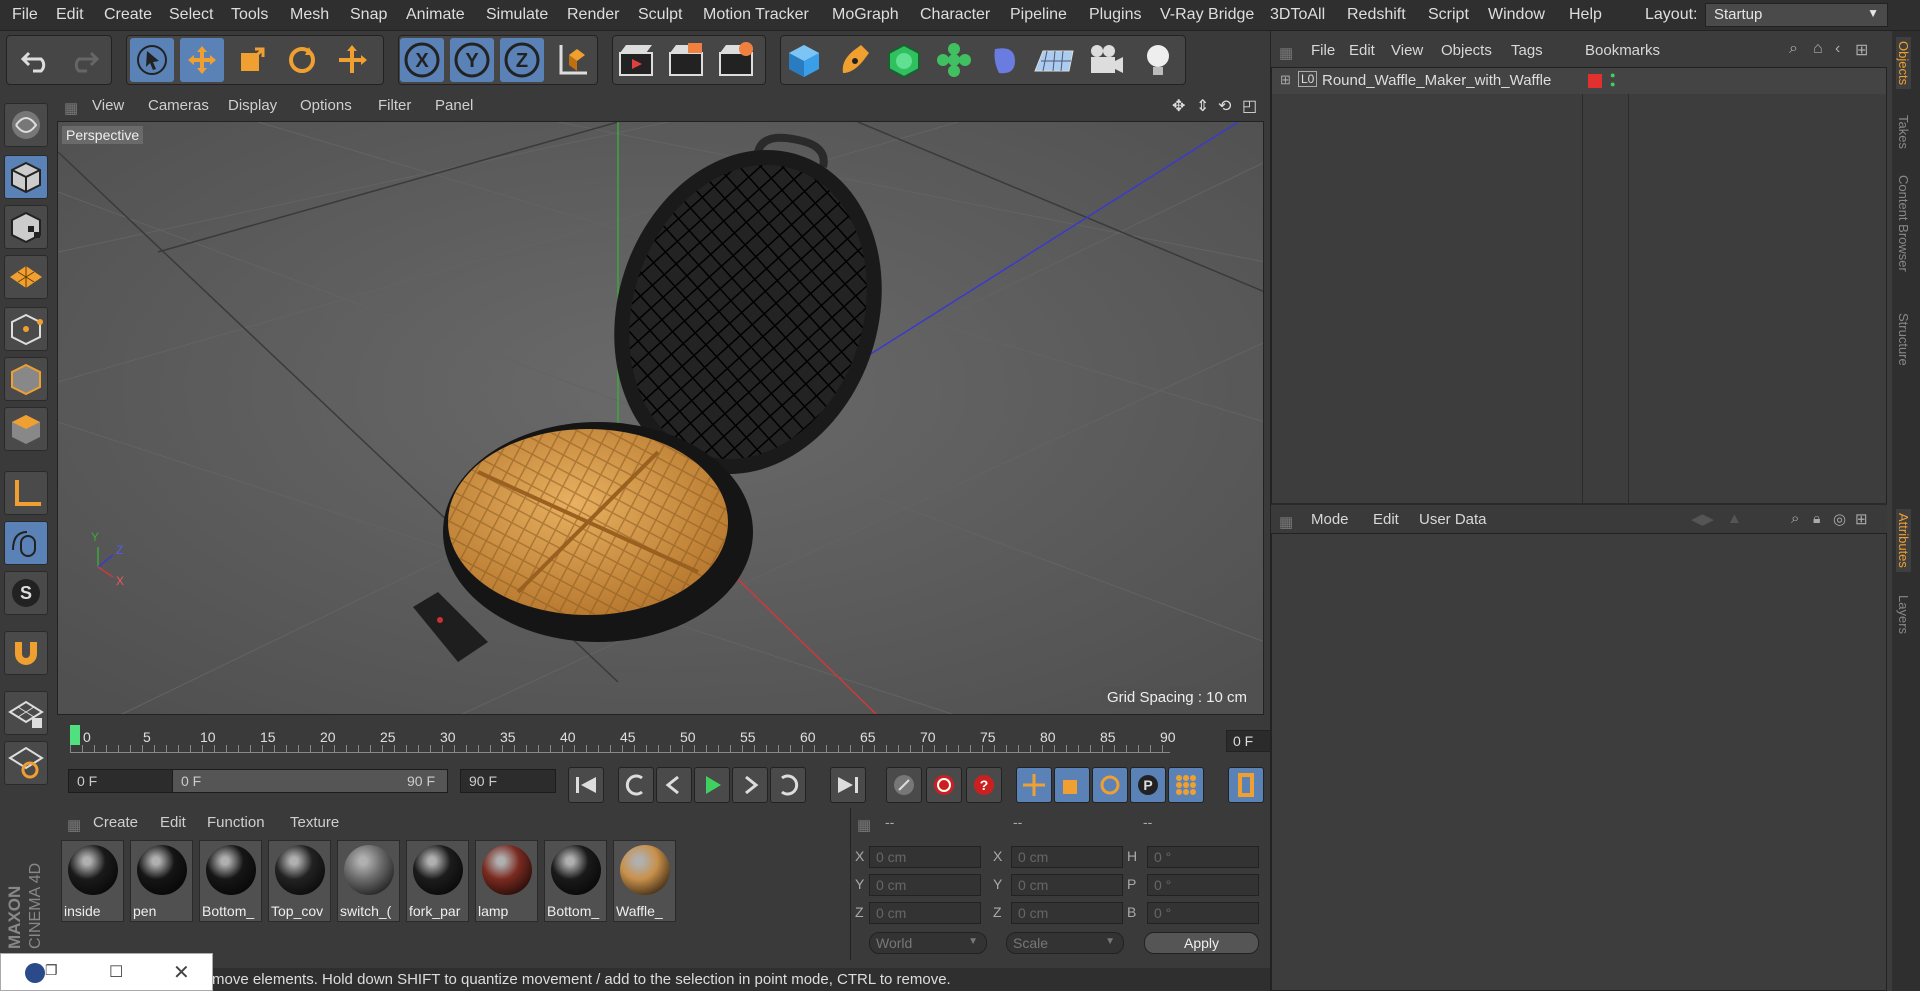 The width and height of the screenshot is (1920, 991). I want to click on object-row: ⊞ L0 Round_Waffle_Maker_with_Waffle ● ●, so click(1579, 81).